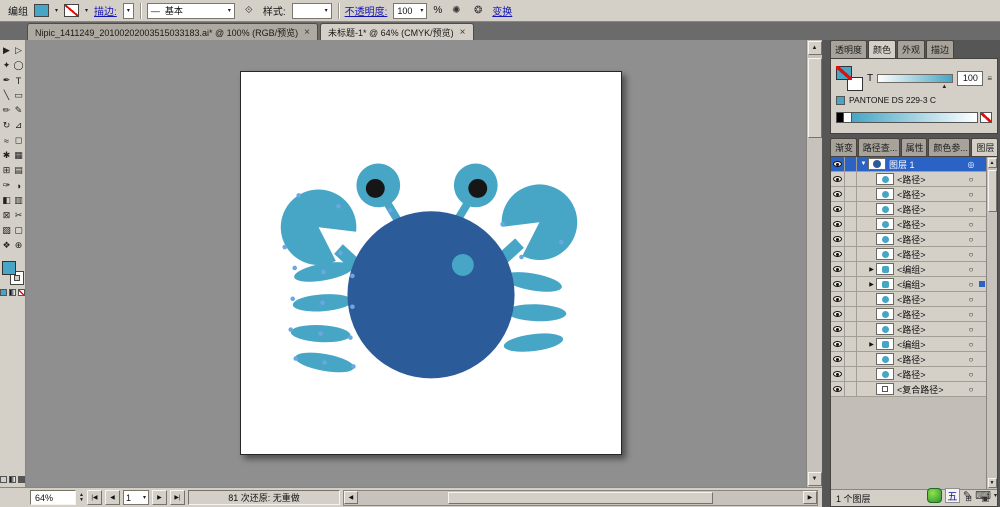  Describe the element at coordinates (989, 78) in the screenshot. I see `panel-menu-icon: ≡` at that location.